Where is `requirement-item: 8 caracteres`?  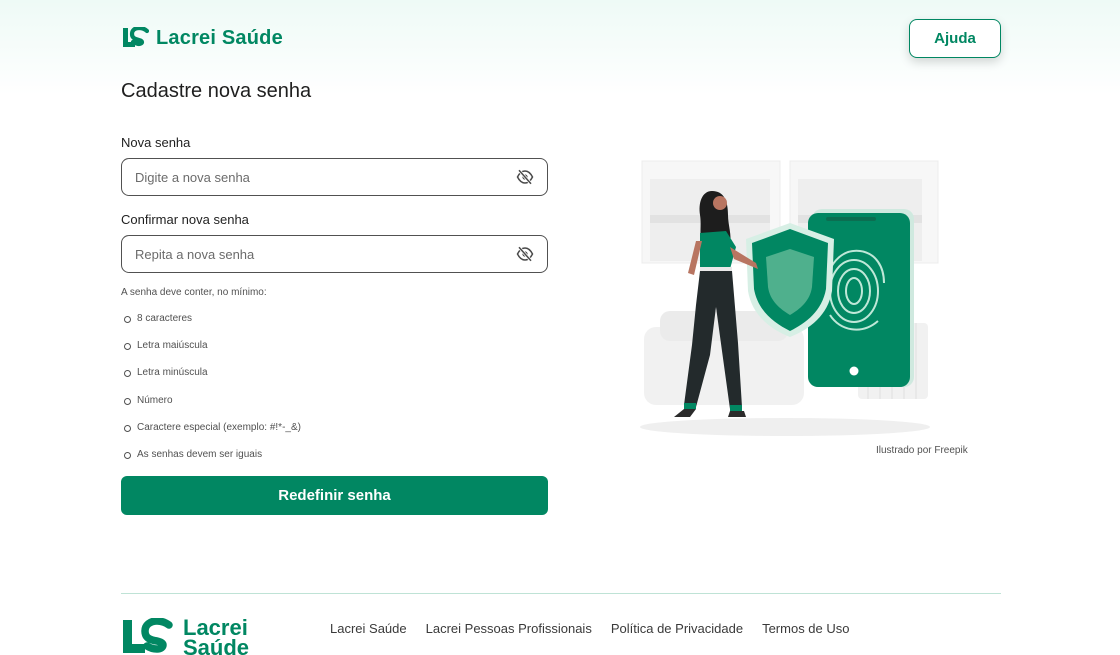
requirement-item: 8 caracteres is located at coordinates (212, 325).